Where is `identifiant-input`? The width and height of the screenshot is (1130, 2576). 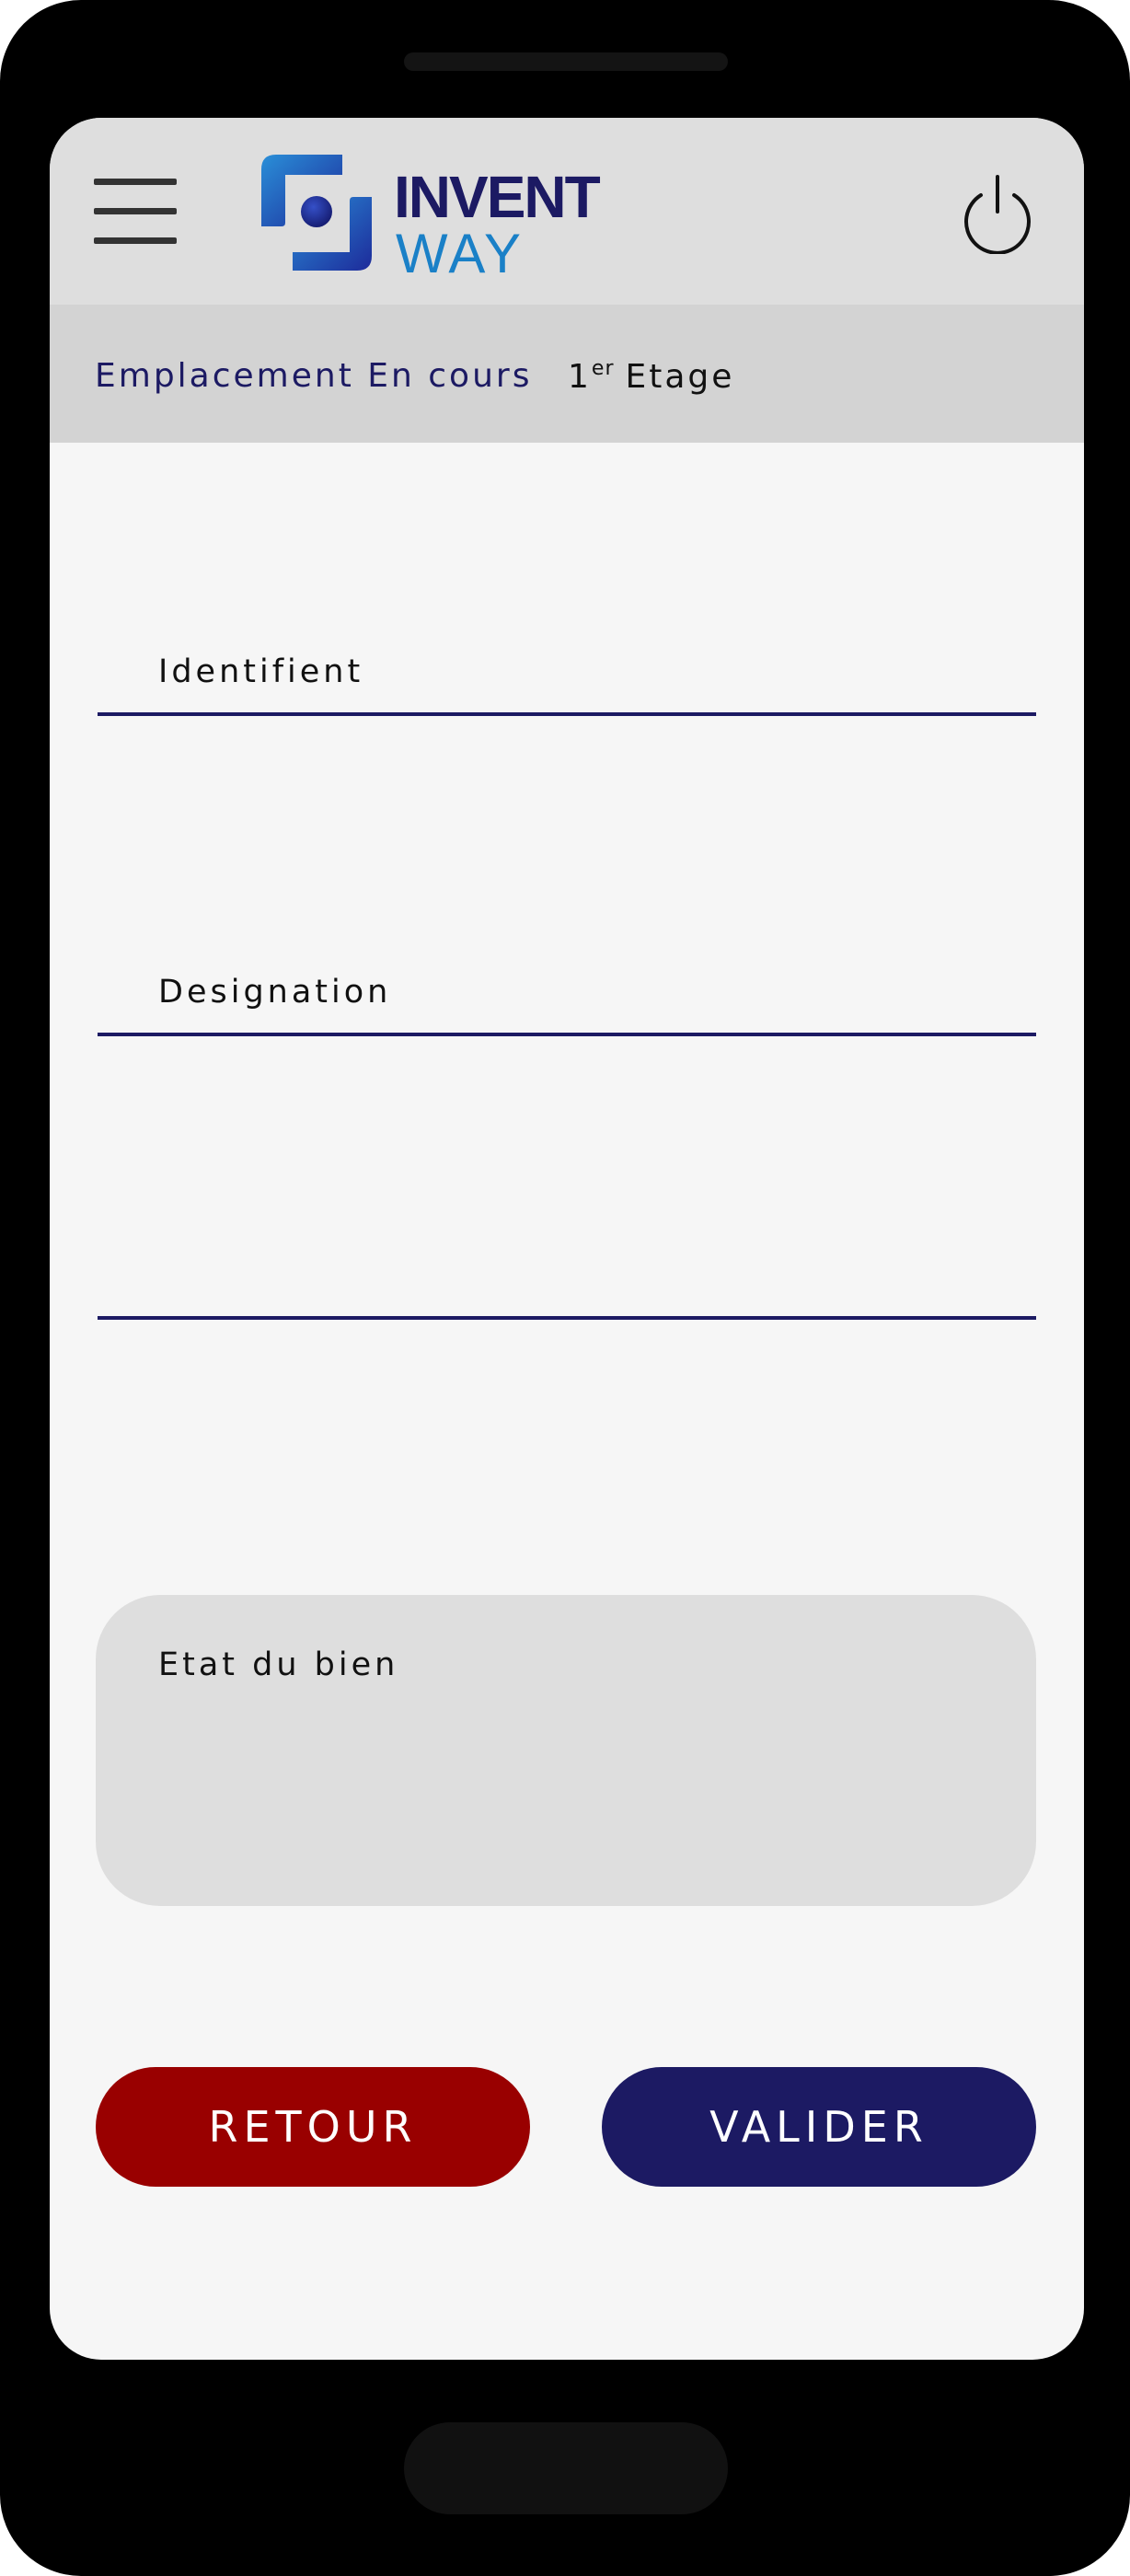
identifiant-input is located at coordinates (567, 673).